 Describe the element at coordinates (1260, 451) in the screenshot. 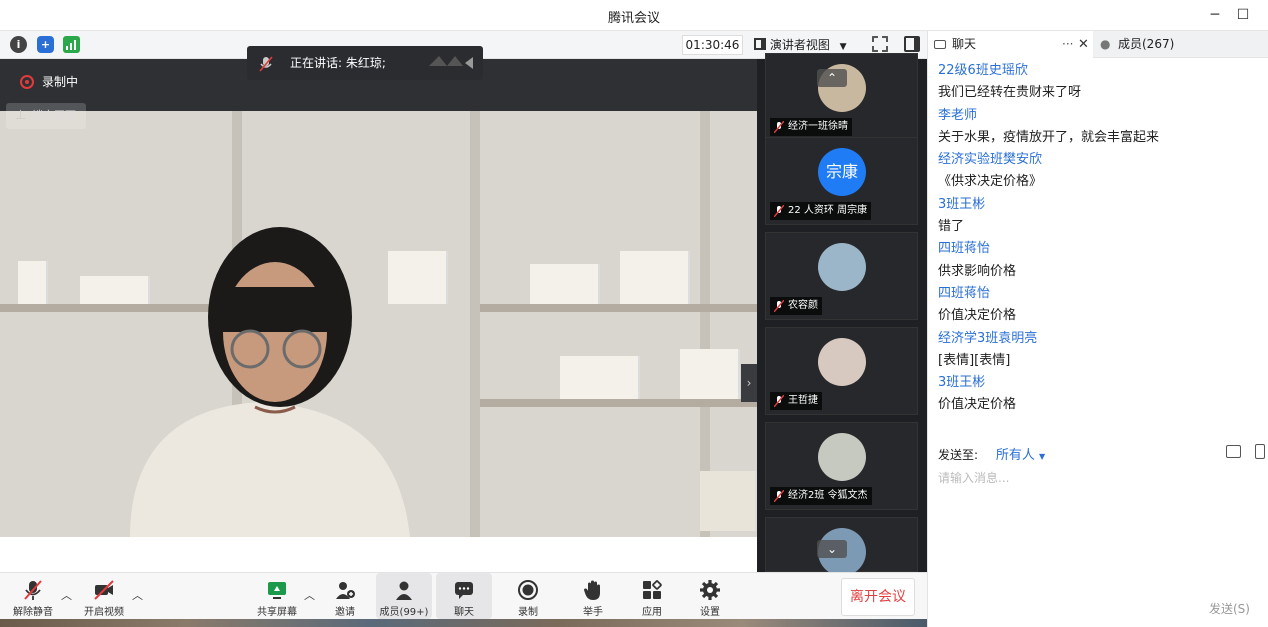

I see `screenshot-icon` at that location.